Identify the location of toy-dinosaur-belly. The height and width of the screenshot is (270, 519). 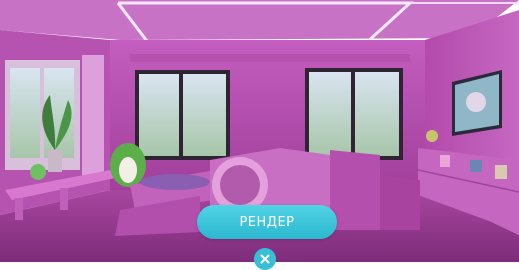
(128, 170).